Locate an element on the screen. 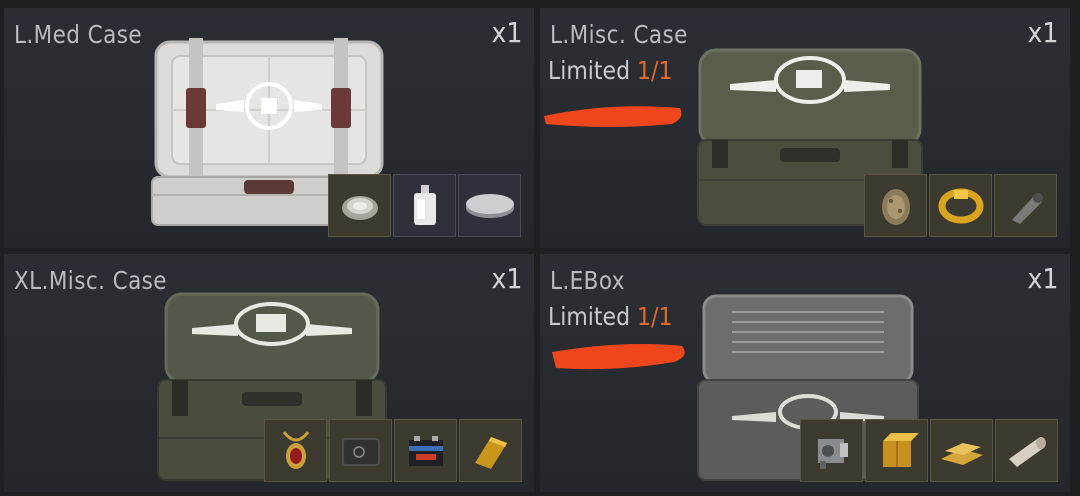 Image resolution: width=1080 pixels, height=496 pixels. car-battery-icon is located at coordinates (425, 450).